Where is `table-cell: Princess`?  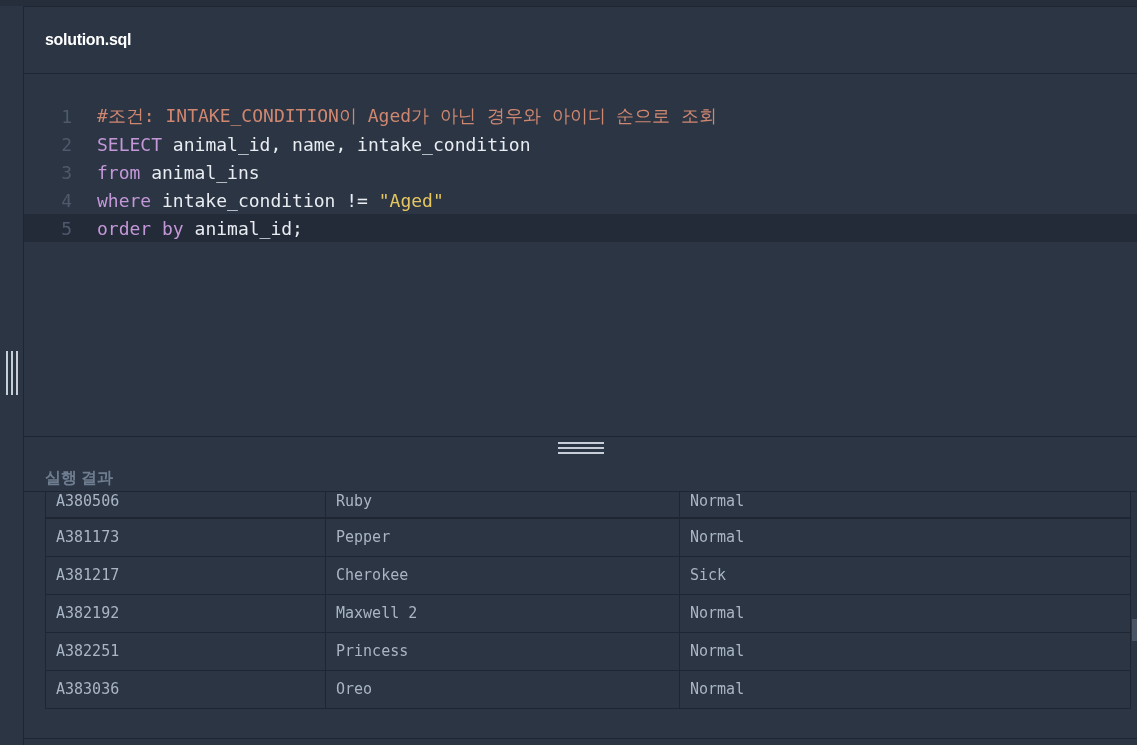 table-cell: Princess is located at coordinates (502, 651).